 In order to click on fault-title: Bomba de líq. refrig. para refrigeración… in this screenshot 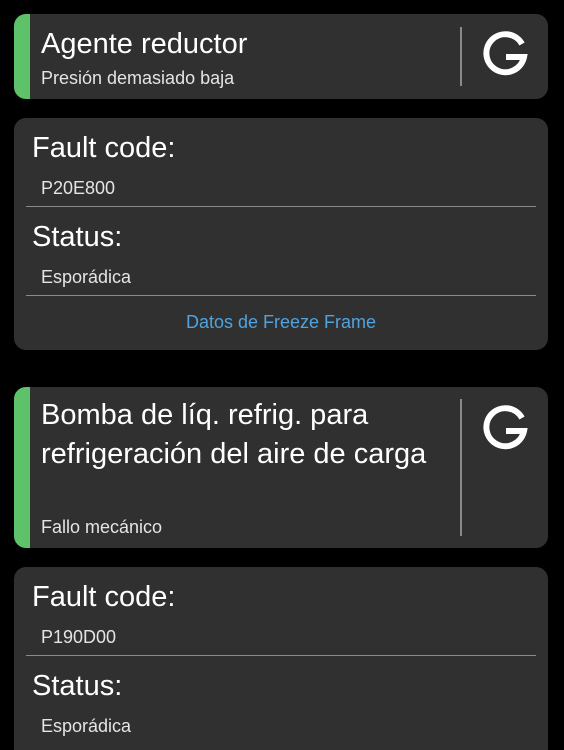, I will do `click(234, 434)`.